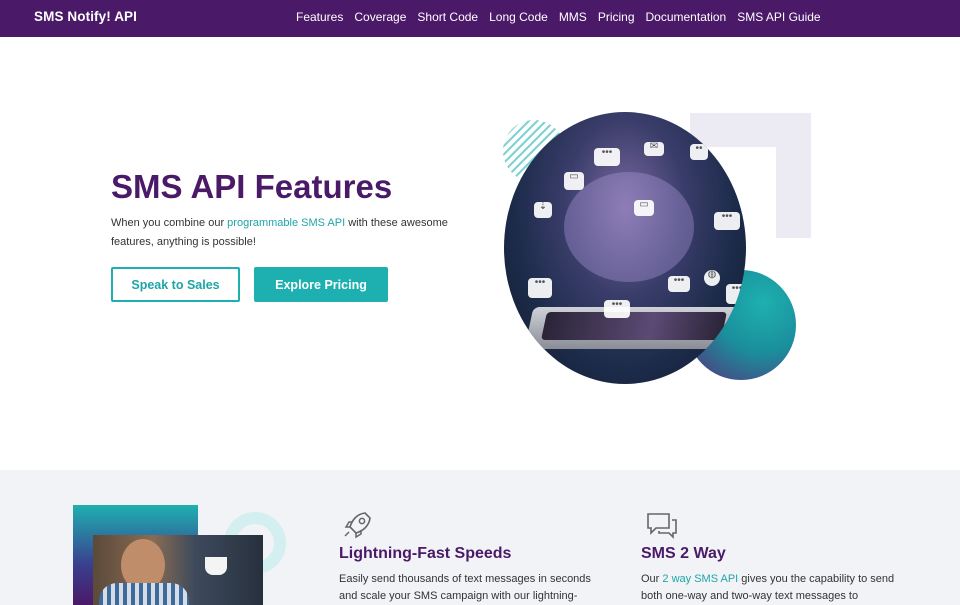 This screenshot has width=960, height=605. I want to click on phone-screen-image, so click(634, 326).